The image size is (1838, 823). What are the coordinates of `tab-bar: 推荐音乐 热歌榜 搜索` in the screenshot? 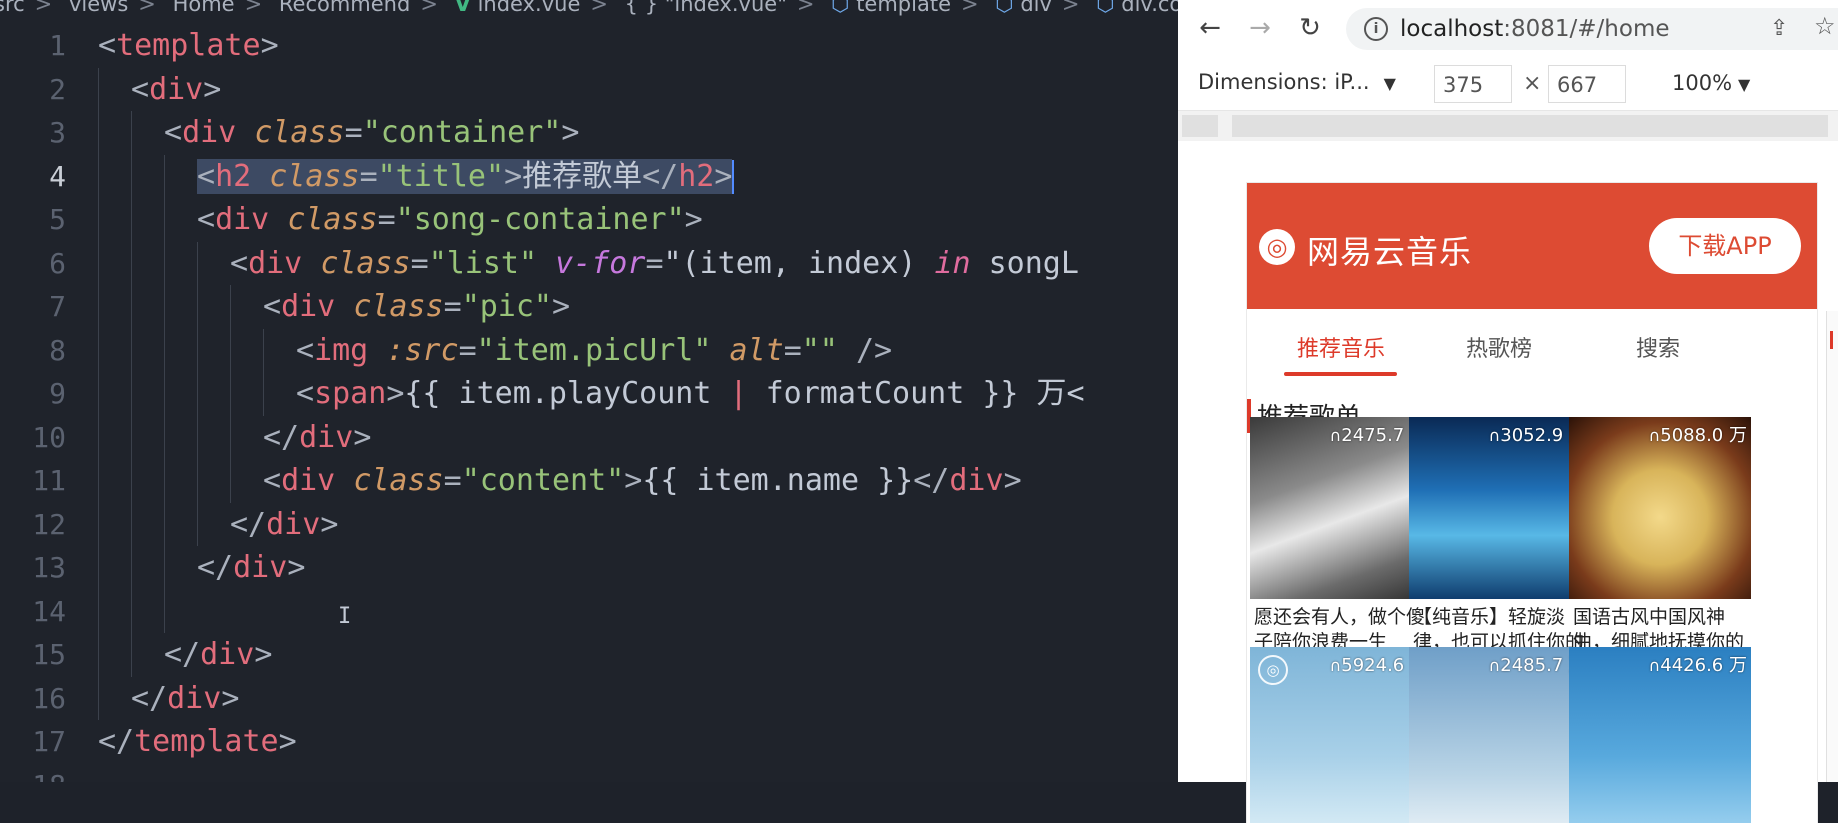 It's located at (1532, 345).